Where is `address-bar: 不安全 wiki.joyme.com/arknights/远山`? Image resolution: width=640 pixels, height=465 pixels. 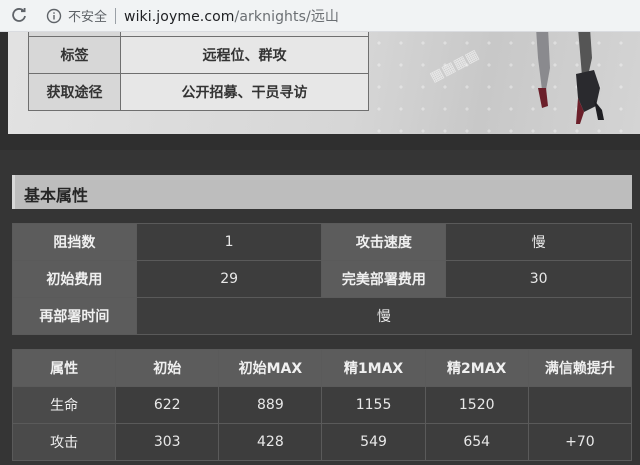
address-bar: 不安全 wiki.joyme.com/arknights/远山 is located at coordinates (320, 16).